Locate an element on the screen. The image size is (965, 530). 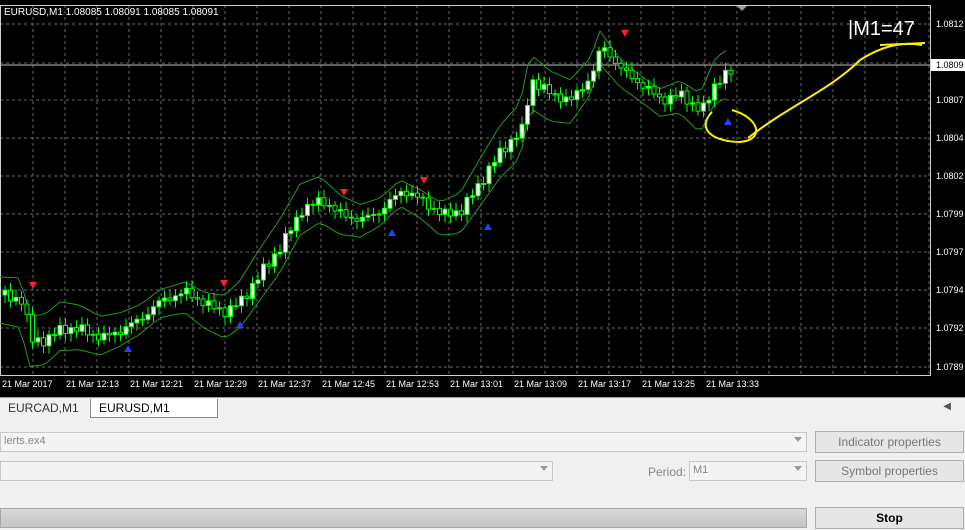
price-axis-label: 1.0794 is located at coordinates (950, 290).